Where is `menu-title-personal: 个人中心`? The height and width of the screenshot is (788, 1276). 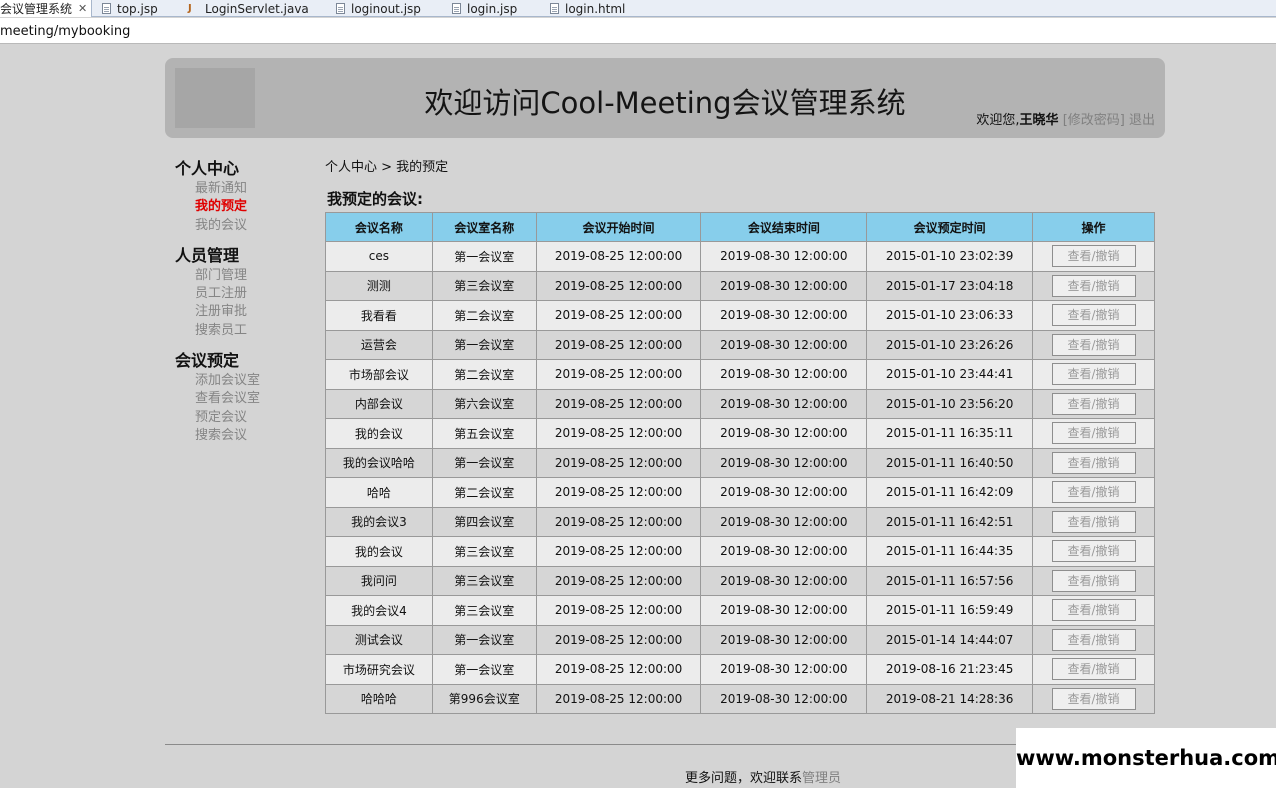 menu-title-personal: 个人中心 is located at coordinates (207, 168).